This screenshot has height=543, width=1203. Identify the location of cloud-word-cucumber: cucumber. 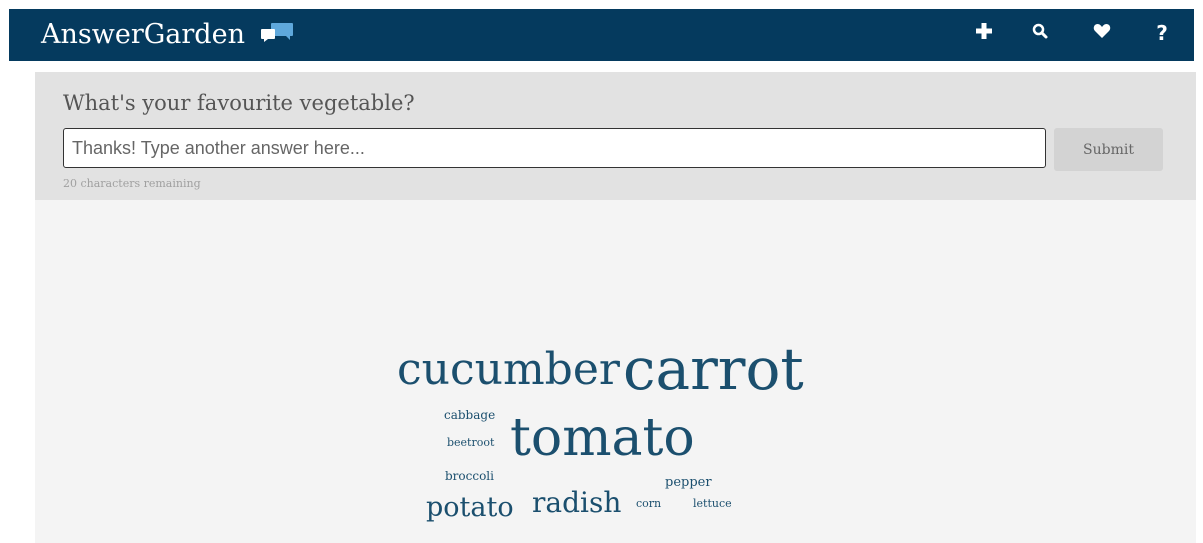
(508, 370).